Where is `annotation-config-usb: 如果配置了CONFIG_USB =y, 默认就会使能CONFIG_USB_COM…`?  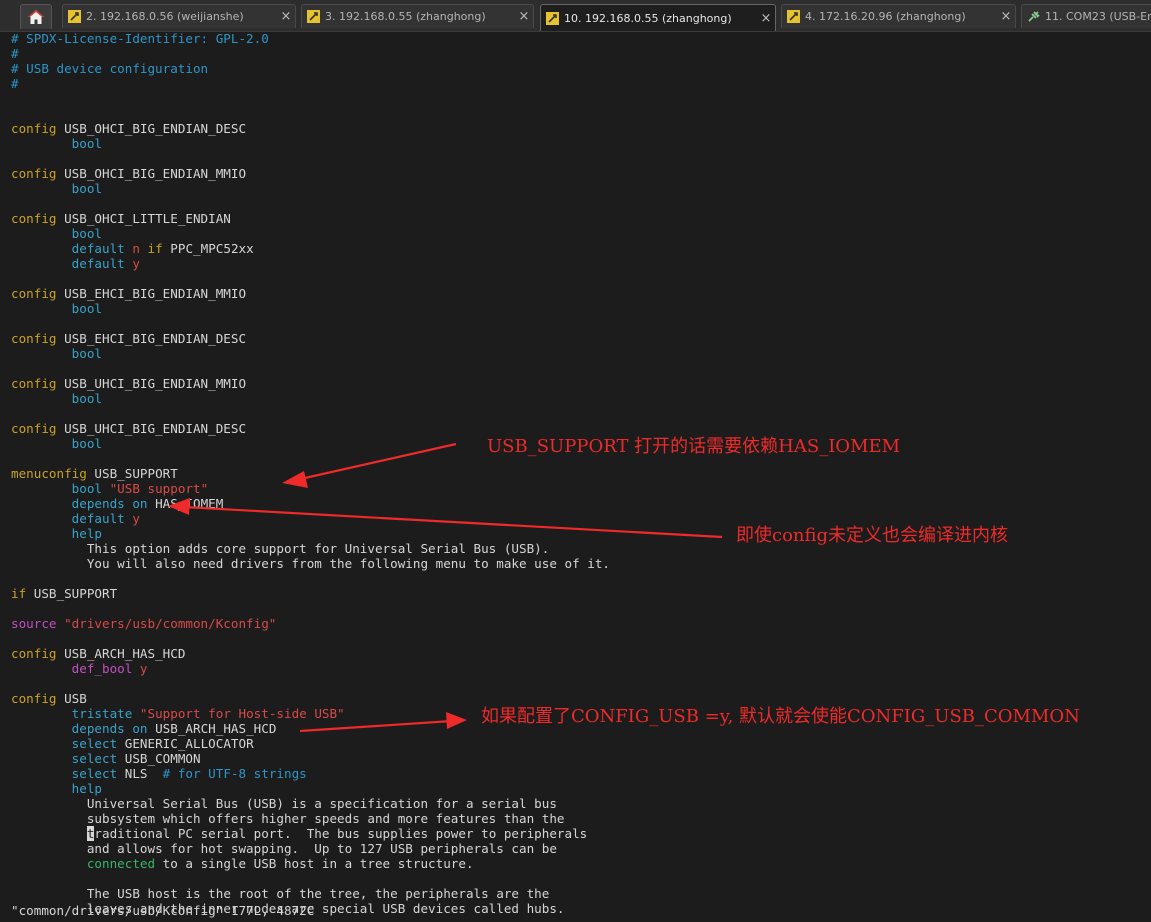
annotation-config-usb: 如果配置了CONFIG_USB =y, 默认就会使能CONFIG_USB_COM… is located at coordinates (780, 716).